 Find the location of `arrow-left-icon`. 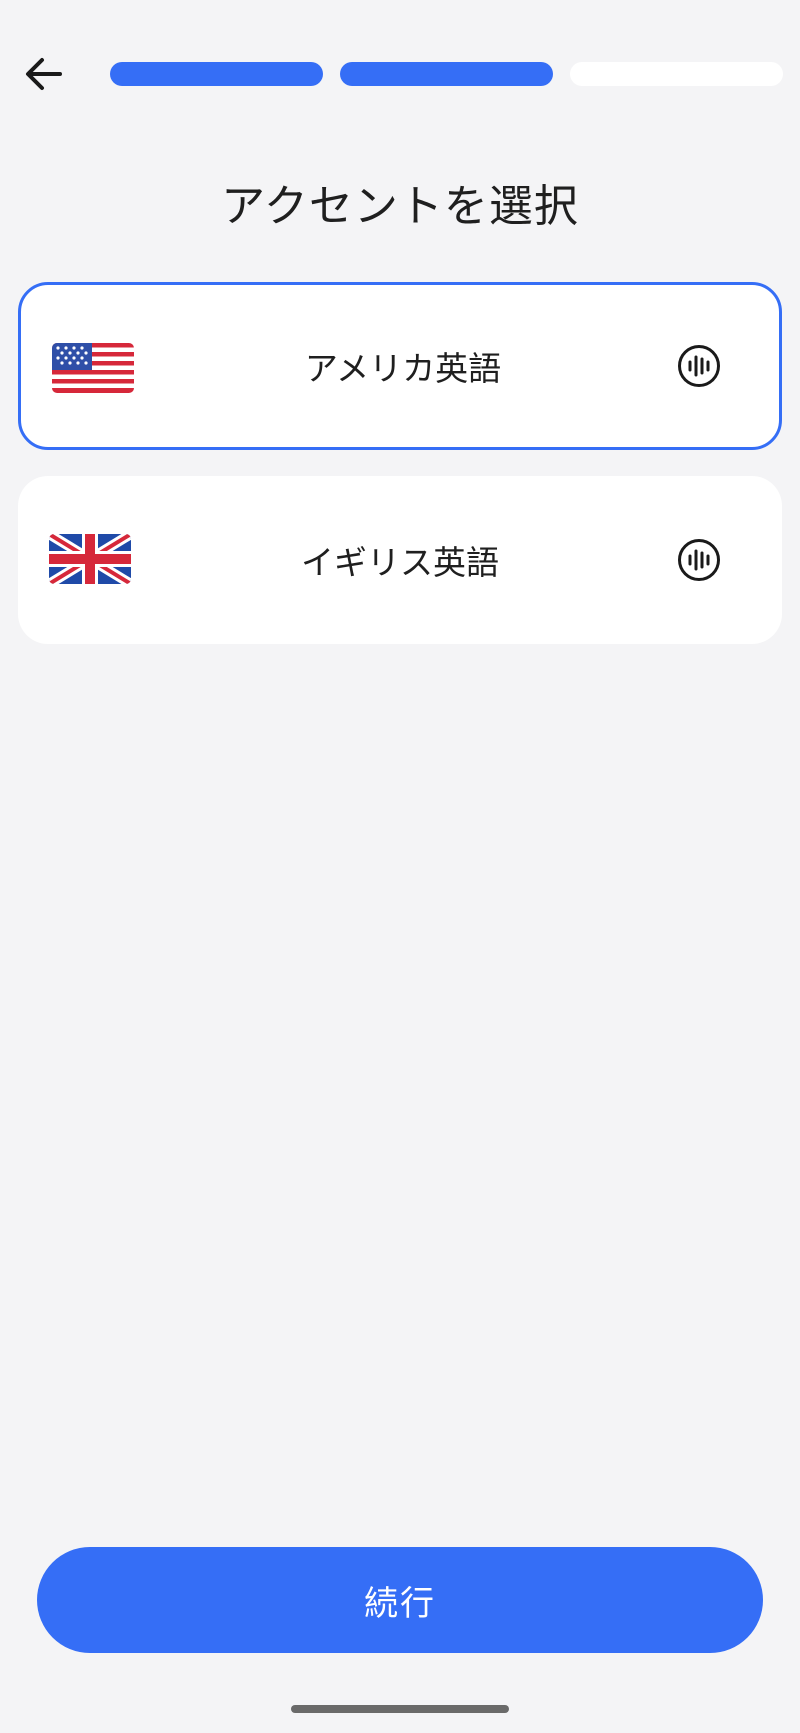

arrow-left-icon is located at coordinates (44, 74).